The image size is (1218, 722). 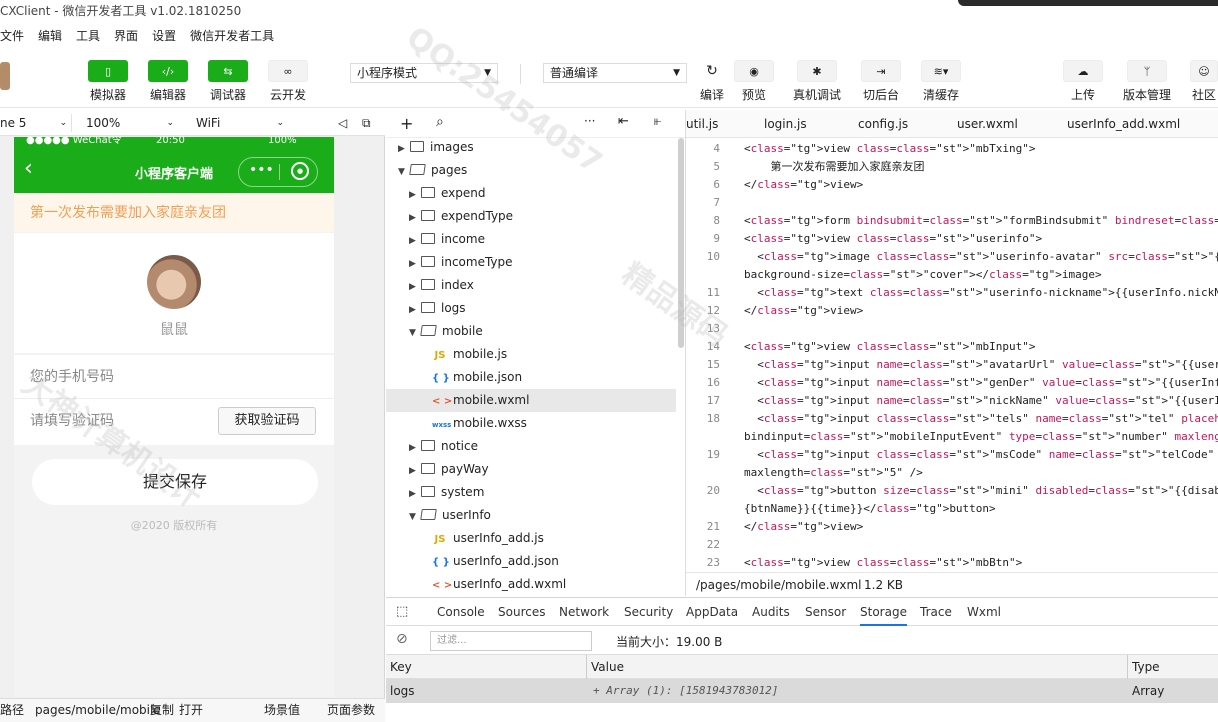 I want to click on collapse-icon: ⇤, so click(x=623, y=121).